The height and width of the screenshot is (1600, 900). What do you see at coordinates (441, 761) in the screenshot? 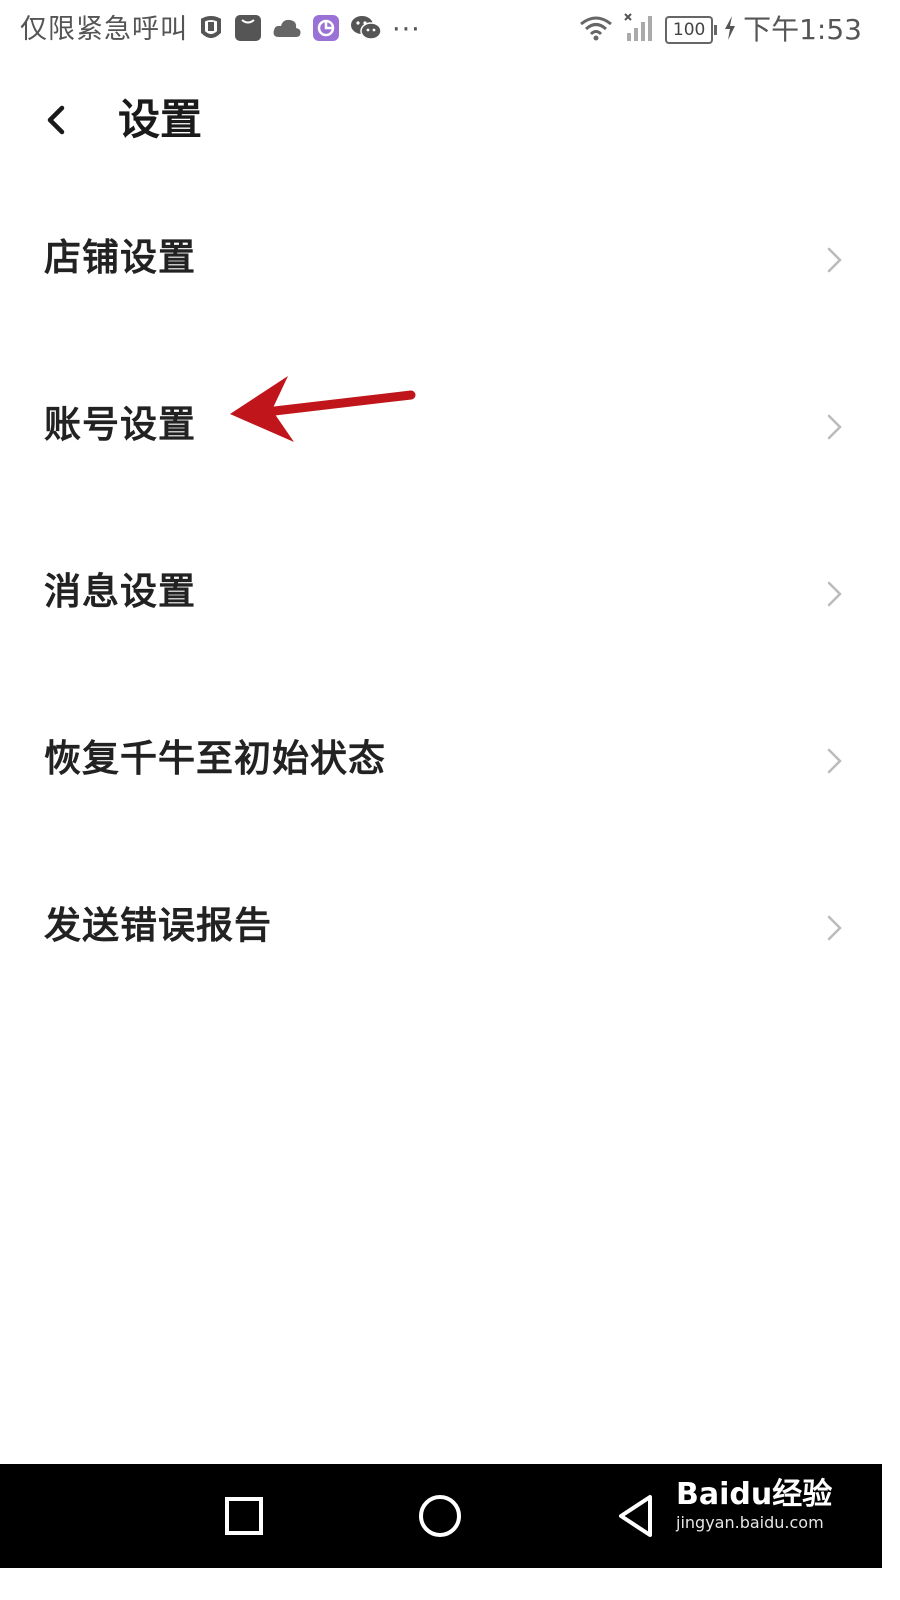
I see `menu-item-reset-app: 恢复千牛至初始状态` at bounding box center [441, 761].